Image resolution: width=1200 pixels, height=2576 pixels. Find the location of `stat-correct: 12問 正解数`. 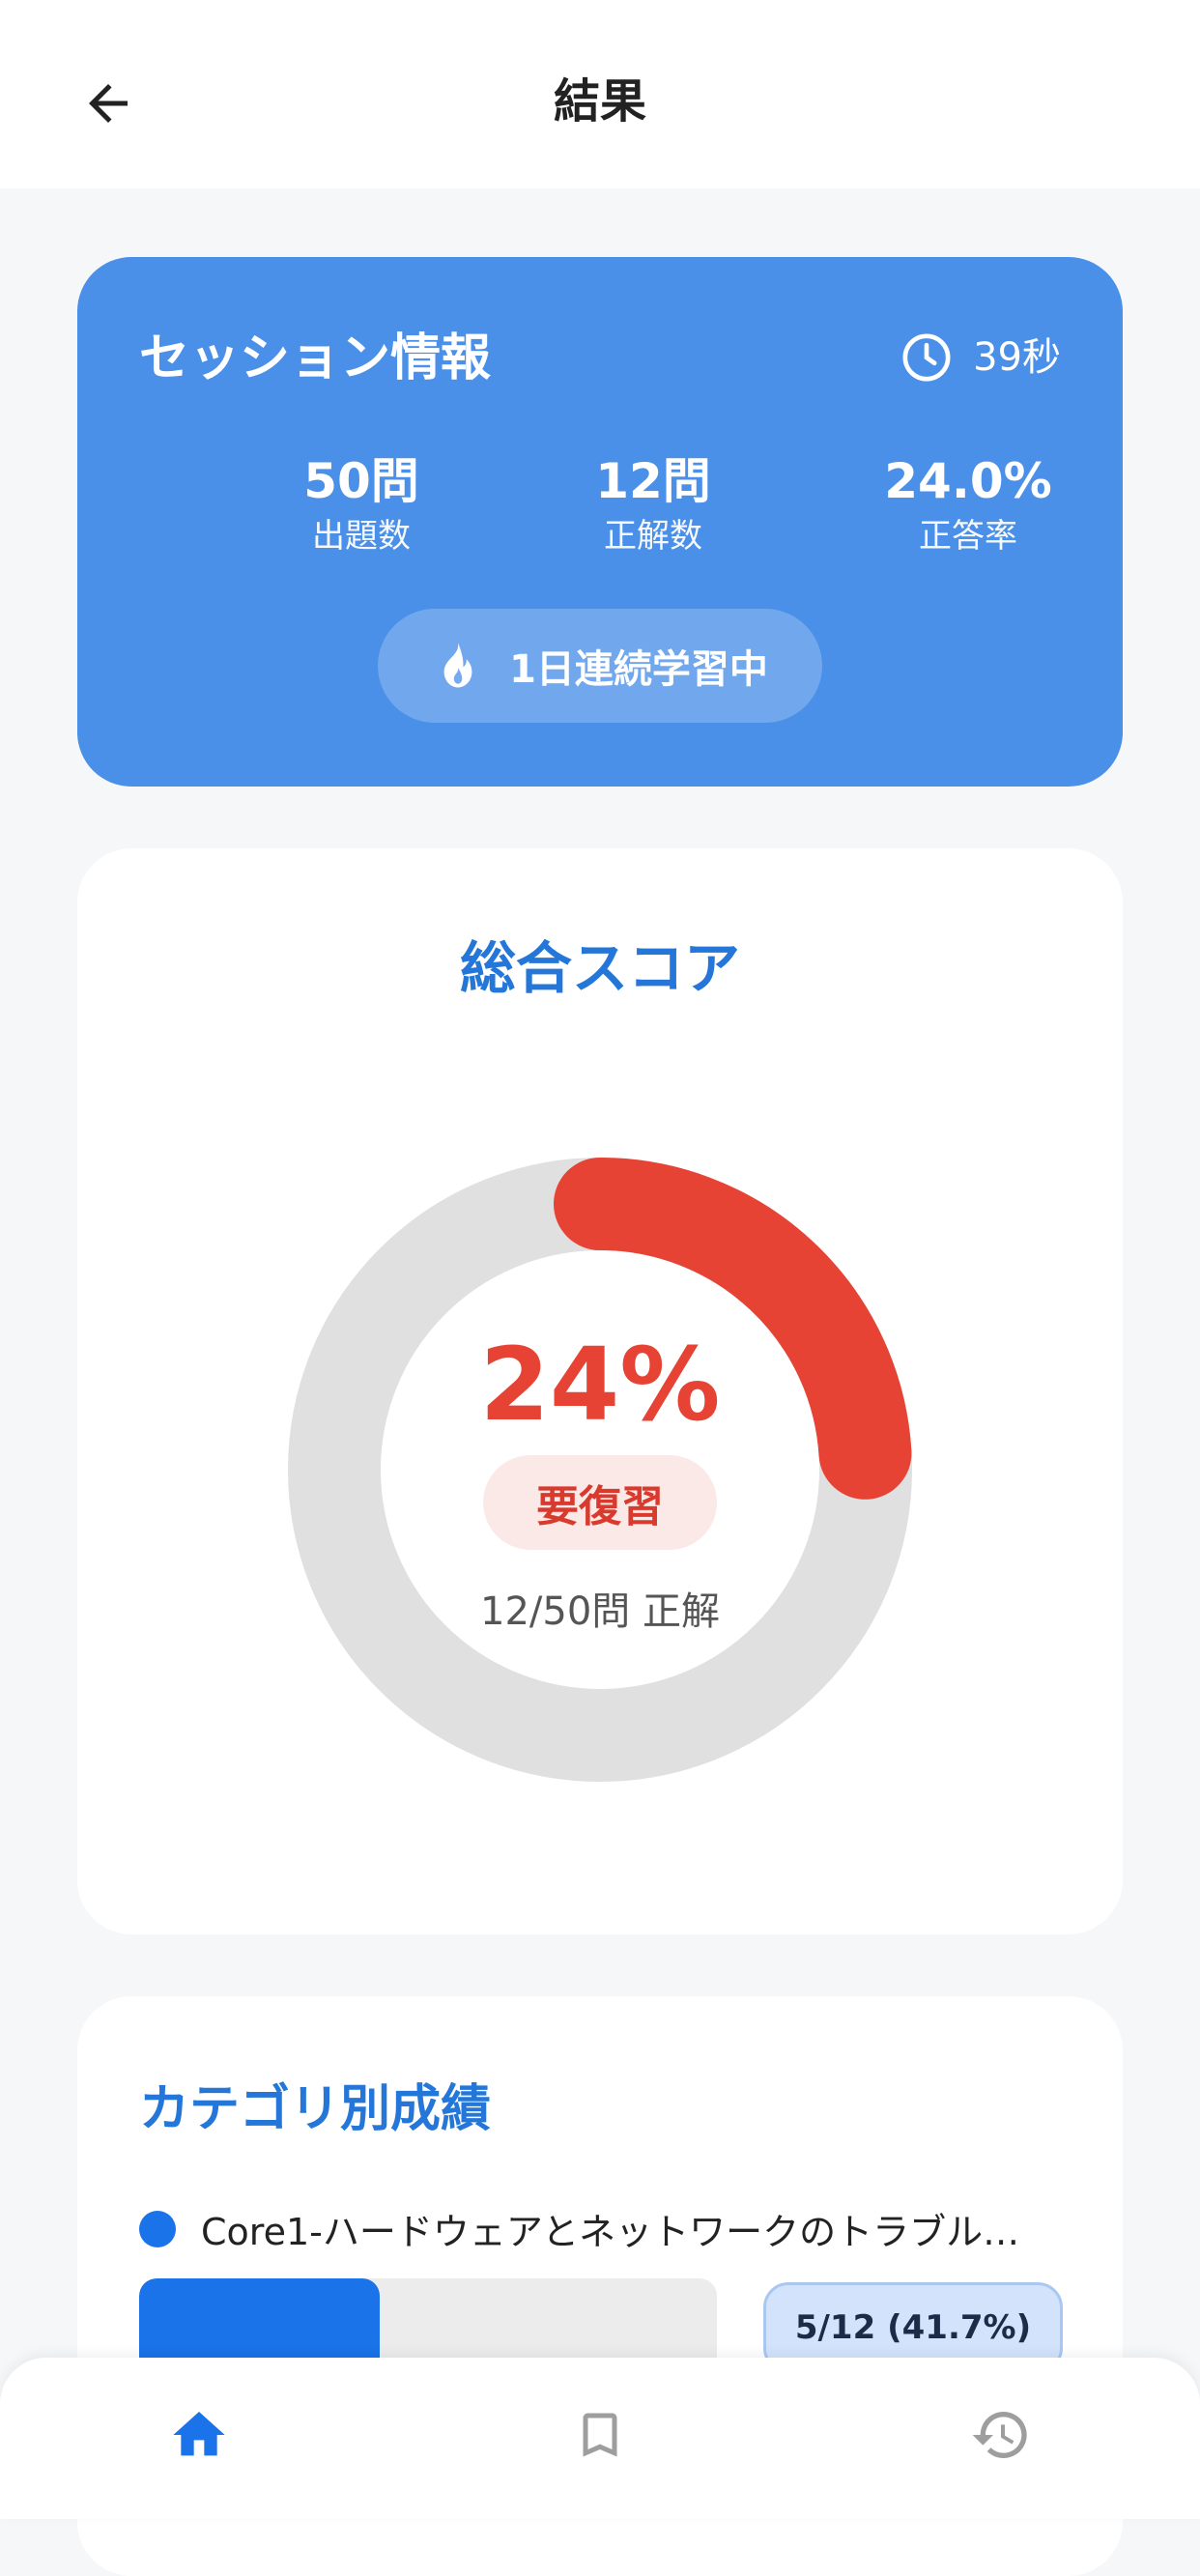

stat-correct: 12問 正解数 is located at coordinates (653, 505).